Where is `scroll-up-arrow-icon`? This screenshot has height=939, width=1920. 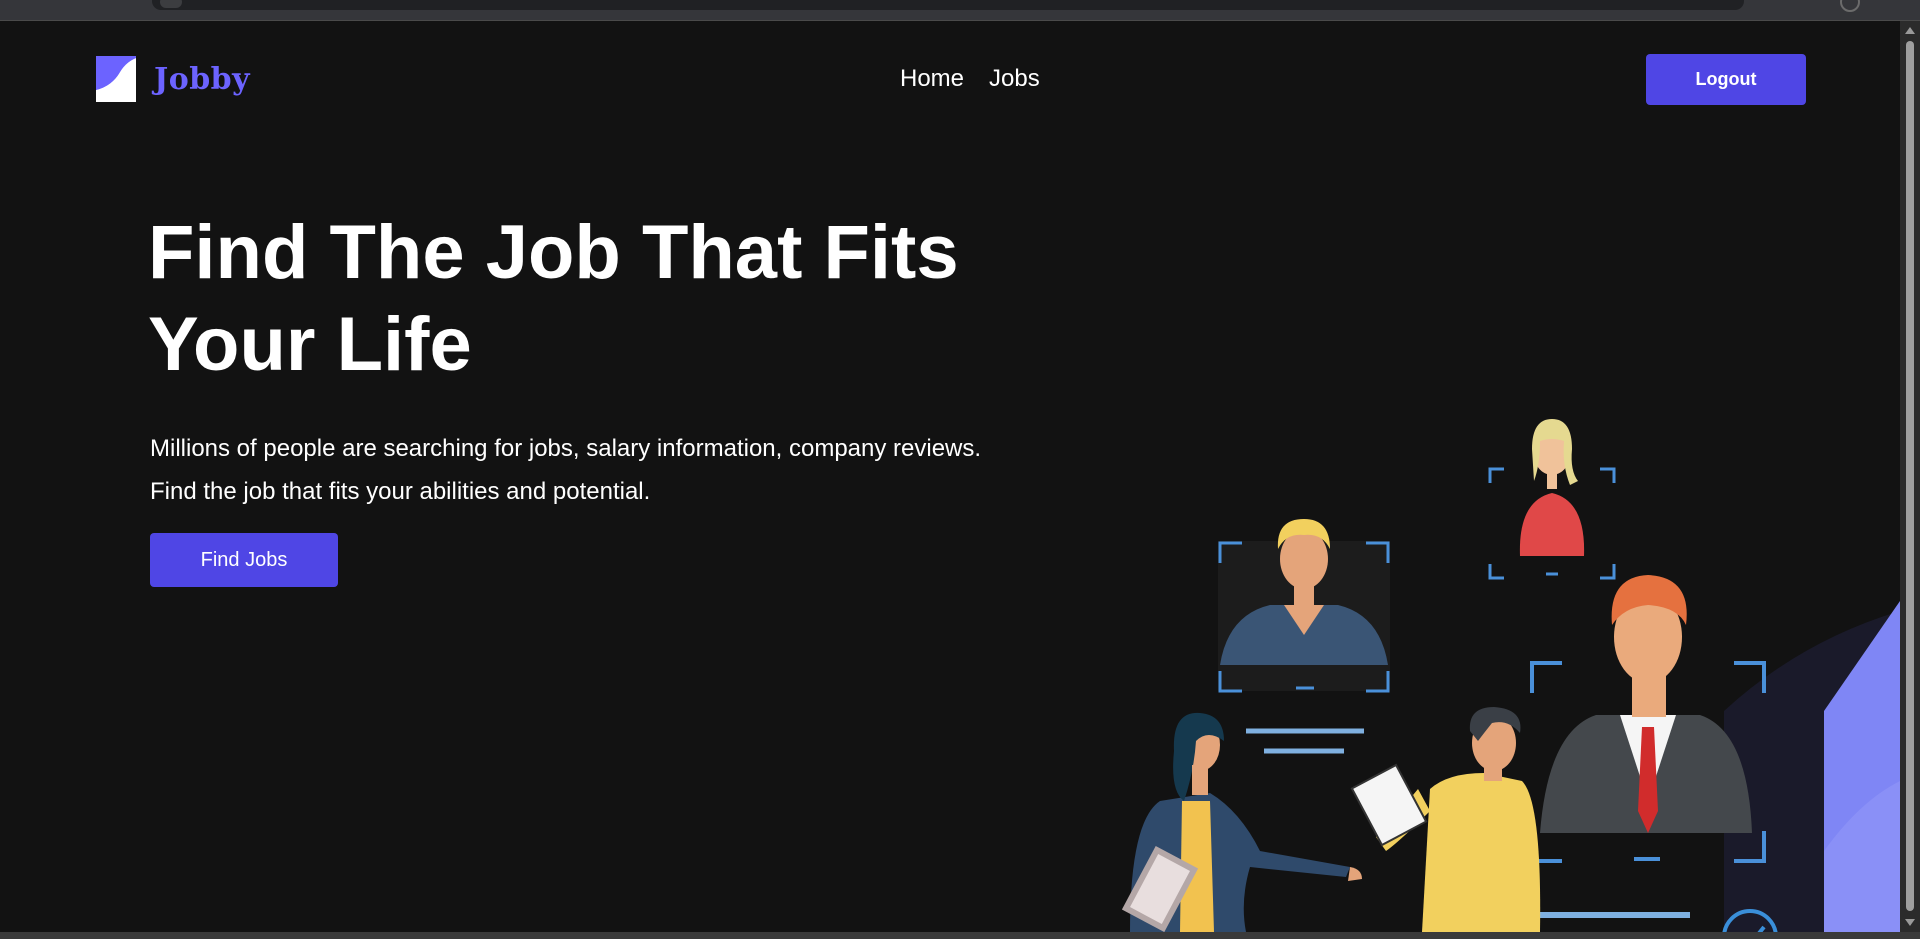 scroll-up-arrow-icon is located at coordinates (1910, 30).